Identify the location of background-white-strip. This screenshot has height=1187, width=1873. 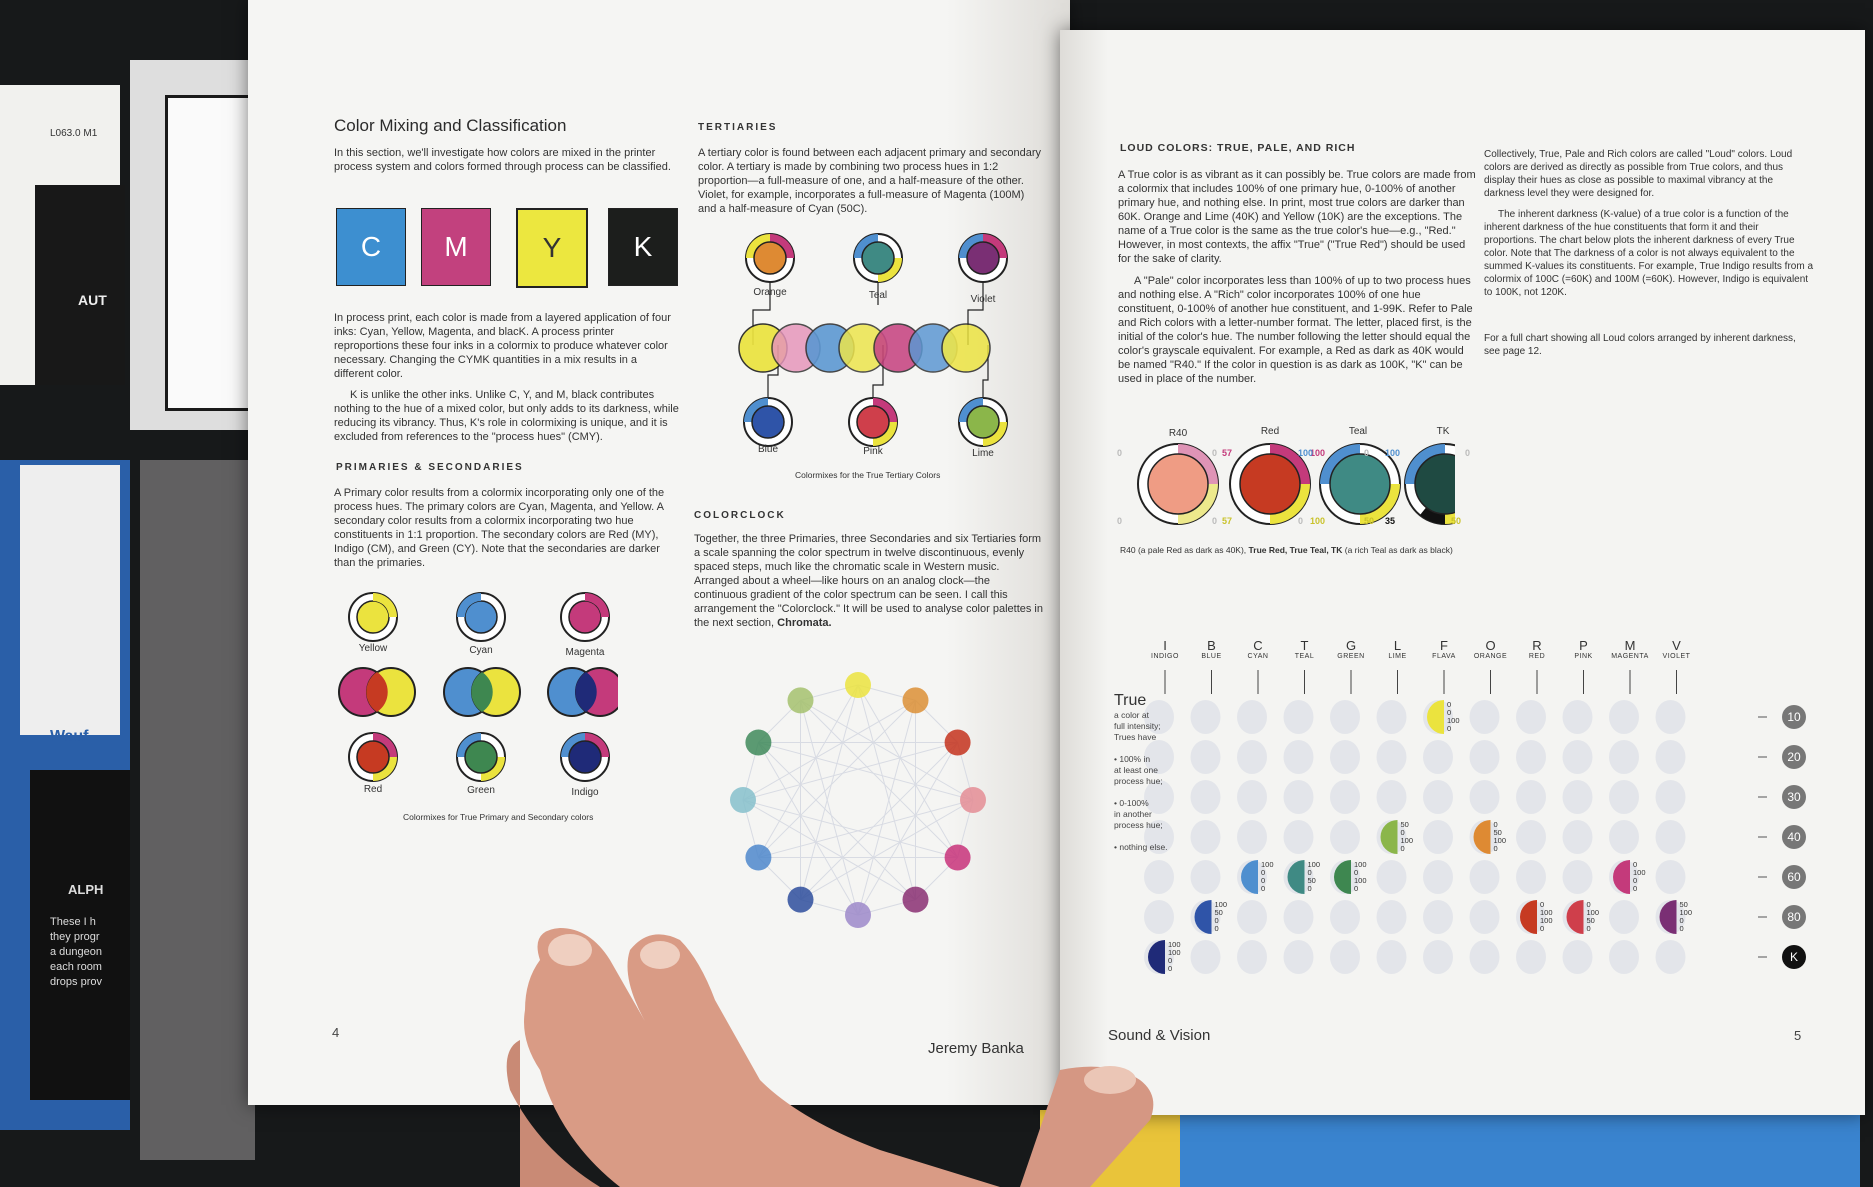
(70, 600).